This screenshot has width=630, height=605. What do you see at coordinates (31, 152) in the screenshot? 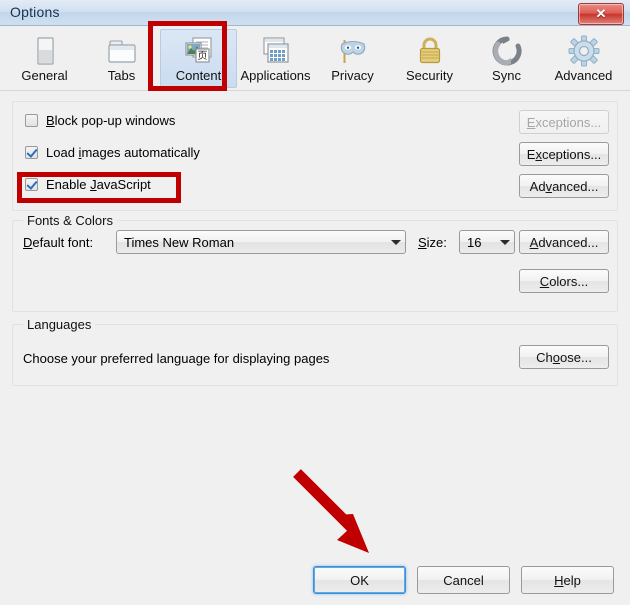
I see `load-images-checkbox` at bounding box center [31, 152].